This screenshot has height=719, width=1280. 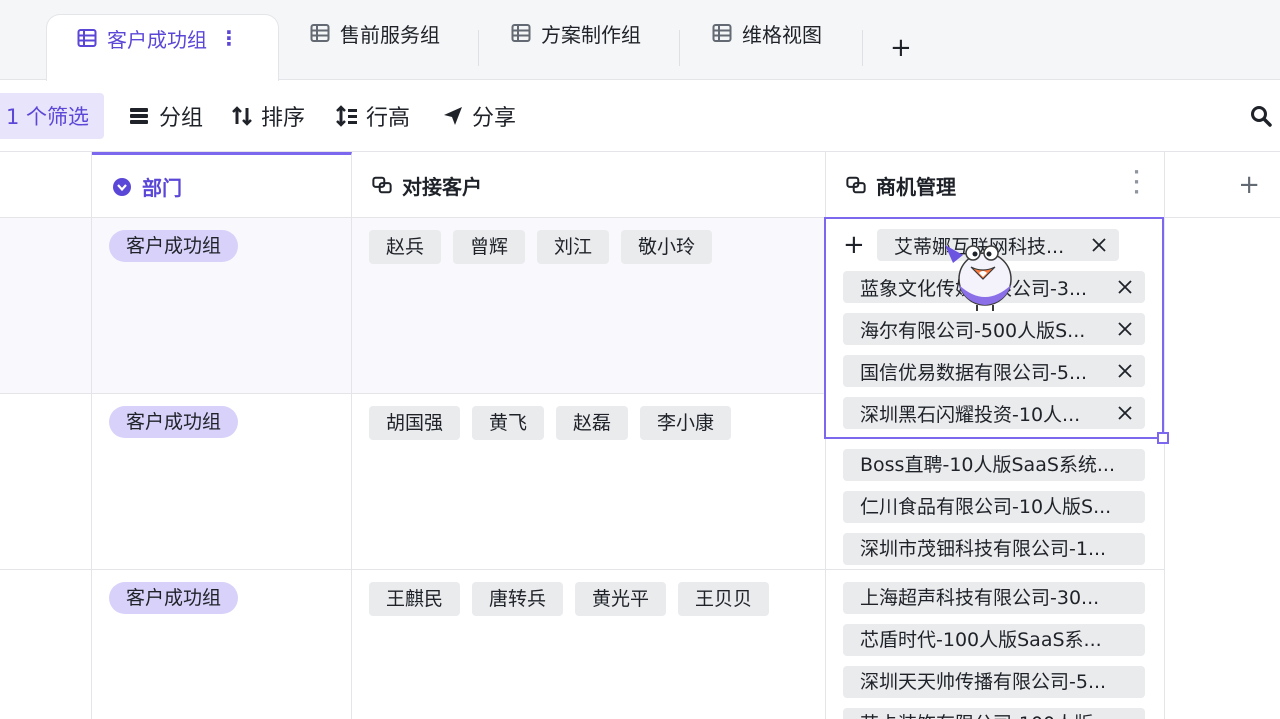 I want to click on customers-cell: 王麒民 唐转兵 黄光平 王贝贝, so click(x=589, y=644).